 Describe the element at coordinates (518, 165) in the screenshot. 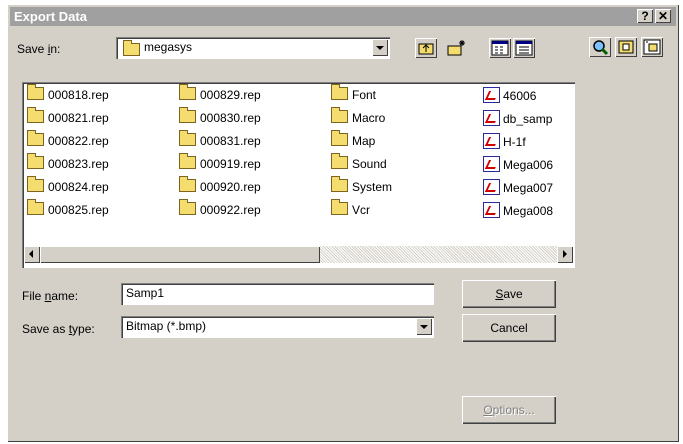

I see `list-item: Mega006` at that location.